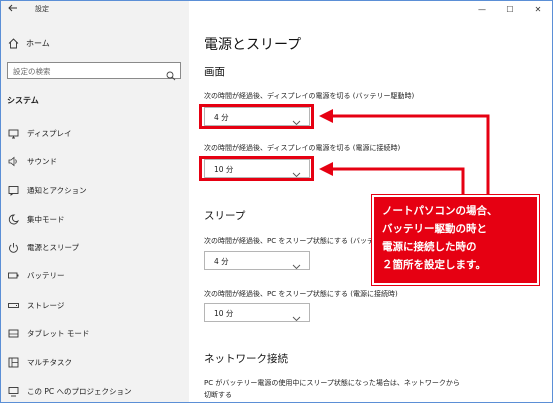 This screenshot has width=553, height=403. Describe the element at coordinates (434, 265) in the screenshot. I see `callout-line: ２箇所を設定します。` at that location.